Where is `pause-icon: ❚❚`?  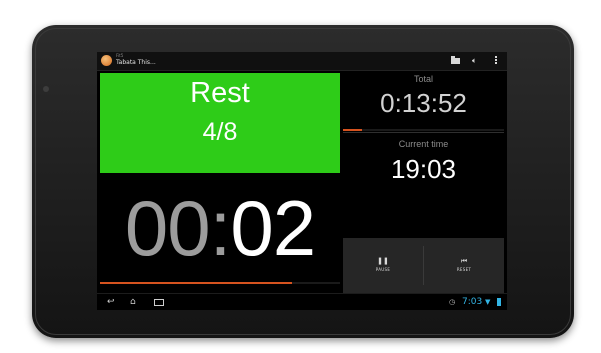 pause-icon: ❚❚ is located at coordinates (383, 261).